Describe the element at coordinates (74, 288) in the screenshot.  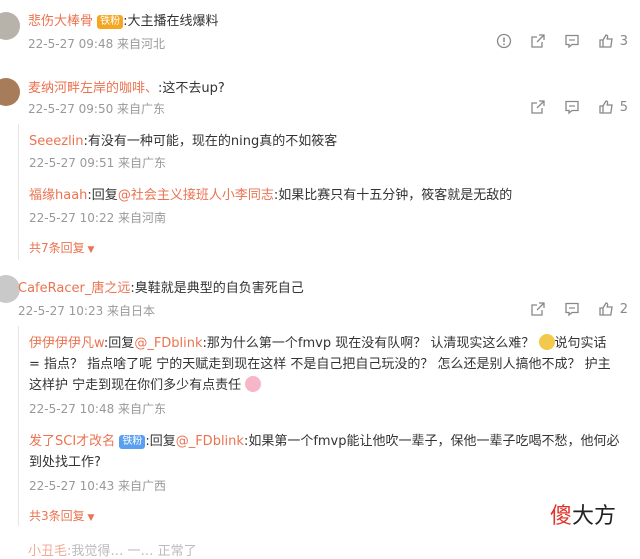
I see `username: CafeRacer_唐之远` at that location.